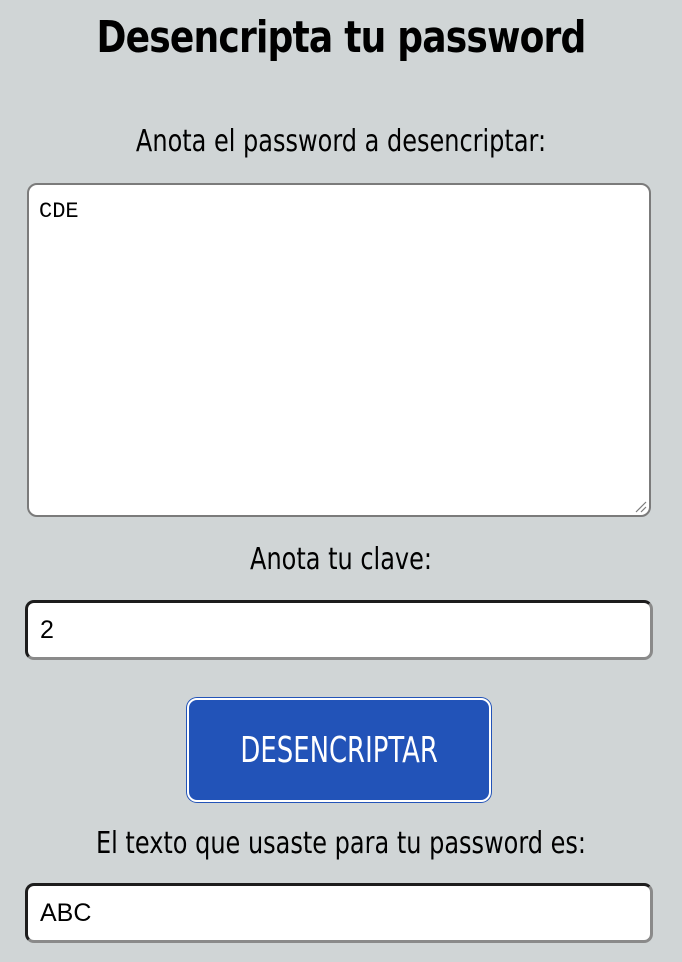 This screenshot has width=682, height=962. What do you see at coordinates (339, 630) in the screenshot?
I see `key-input` at bounding box center [339, 630].